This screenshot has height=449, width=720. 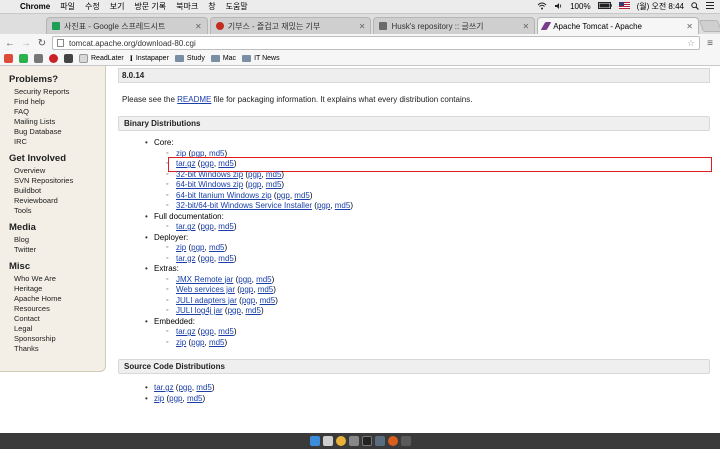 I want to click on reload-icon: ↻, so click(x=42, y=43).